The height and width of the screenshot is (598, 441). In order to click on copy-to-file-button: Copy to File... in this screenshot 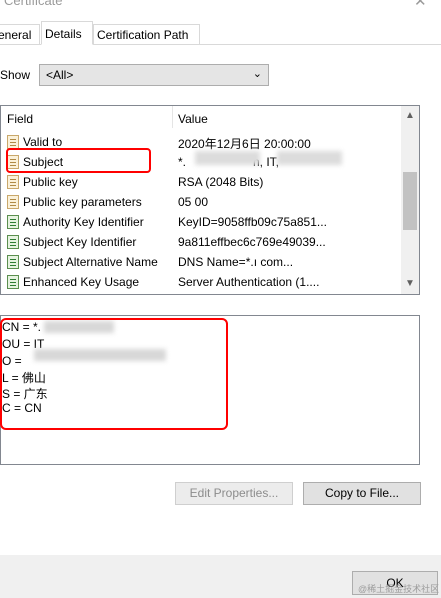, I will do `click(362, 493)`.